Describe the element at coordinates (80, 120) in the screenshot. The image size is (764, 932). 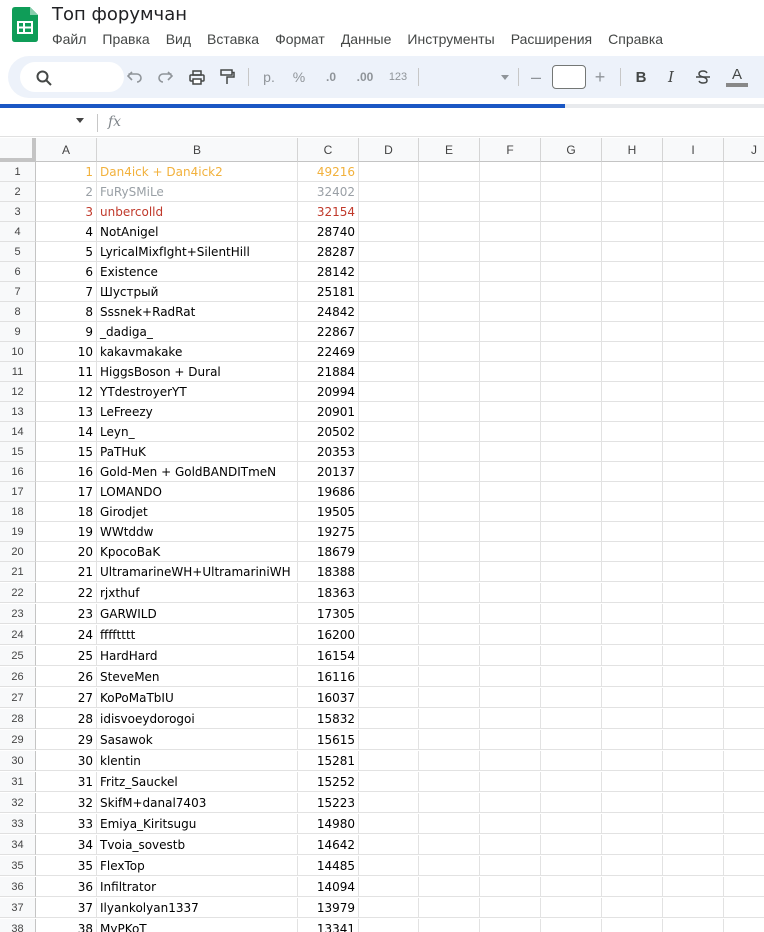
I see `name-box-chevron-down-icon` at that location.